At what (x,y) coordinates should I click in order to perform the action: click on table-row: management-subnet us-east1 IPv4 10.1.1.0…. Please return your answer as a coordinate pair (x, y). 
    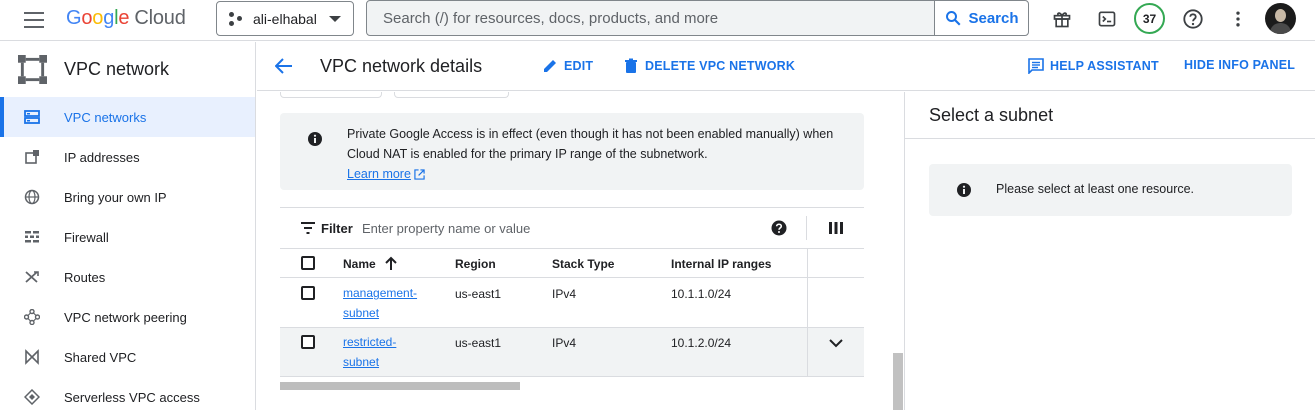
    Looking at the image, I should click on (572, 303).